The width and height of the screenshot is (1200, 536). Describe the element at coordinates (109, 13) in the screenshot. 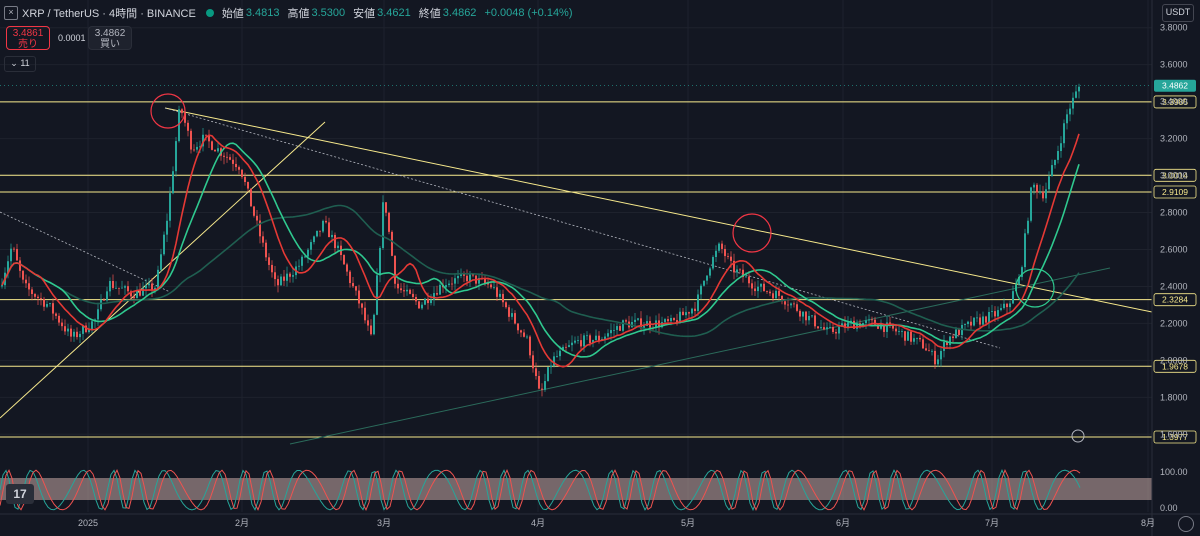

I see `symbol-title: XRP / TetherUS · 4時間 · BINANCE` at that location.